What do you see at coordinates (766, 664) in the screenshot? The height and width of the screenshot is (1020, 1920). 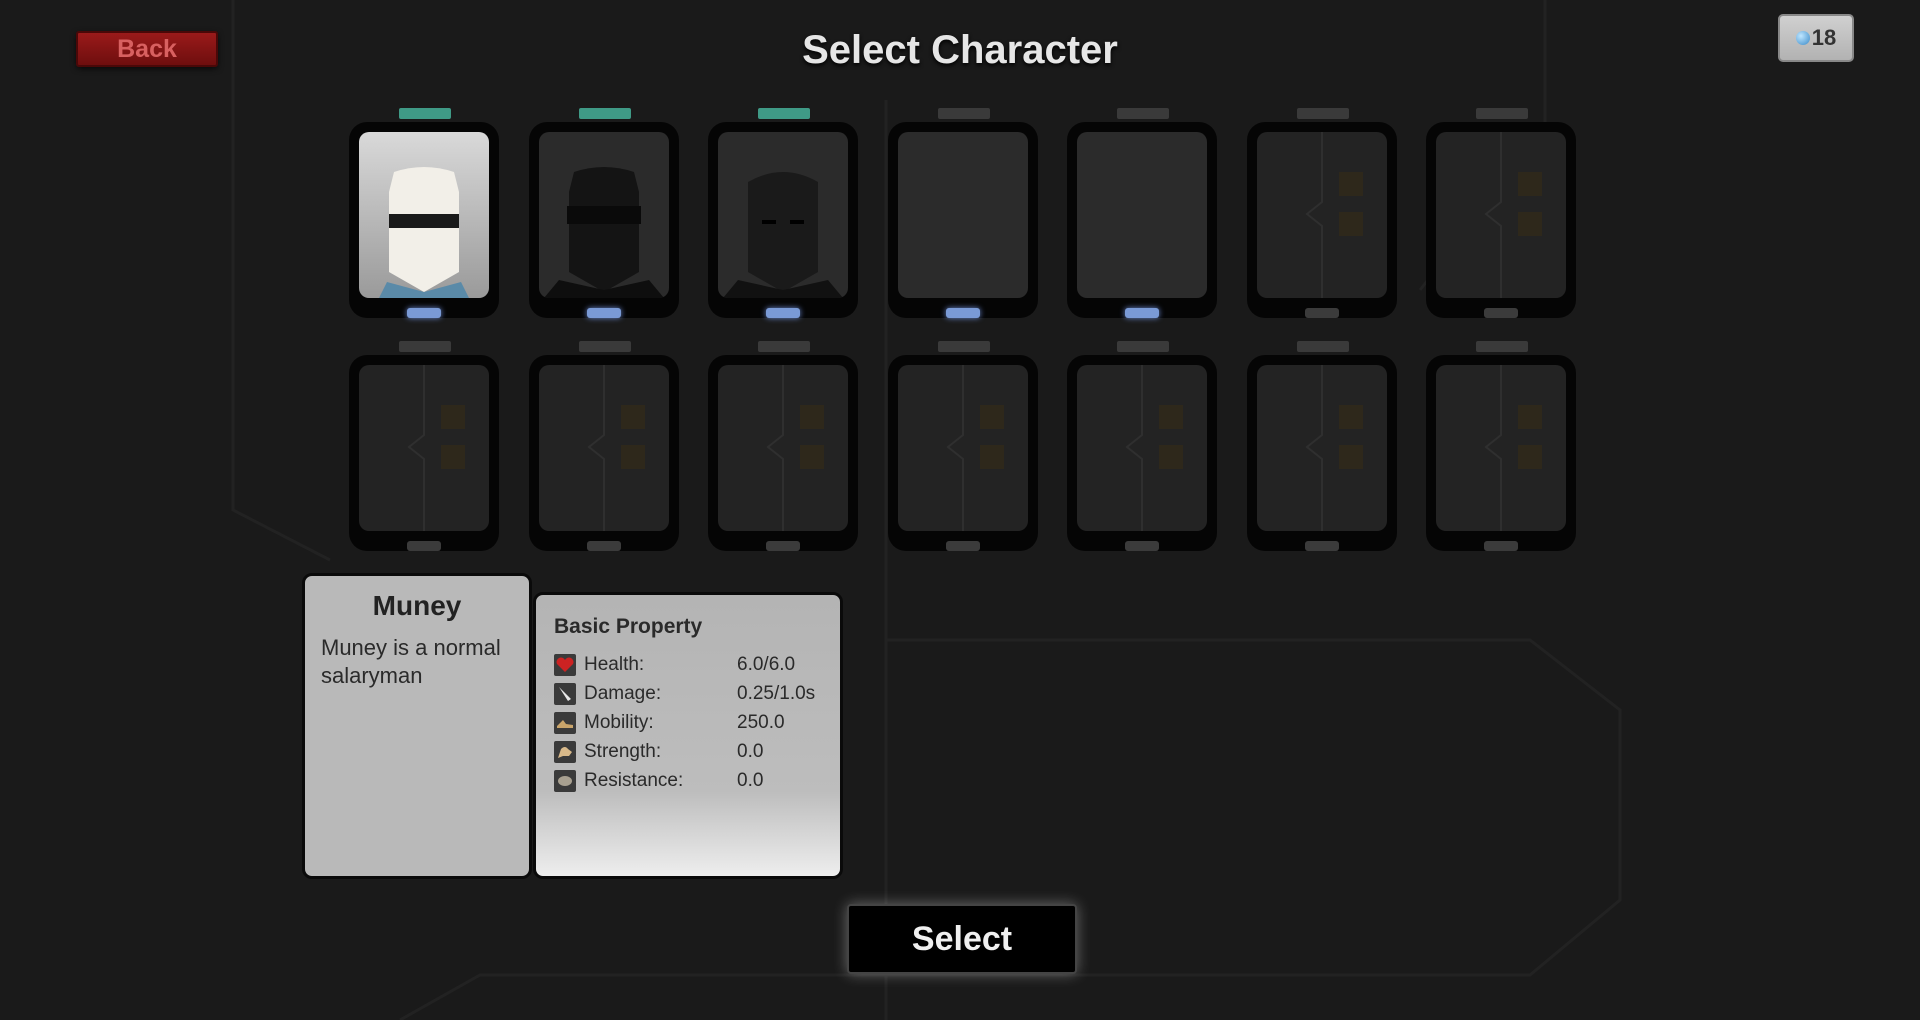 I see `property-value: 6.0/6.0` at bounding box center [766, 664].